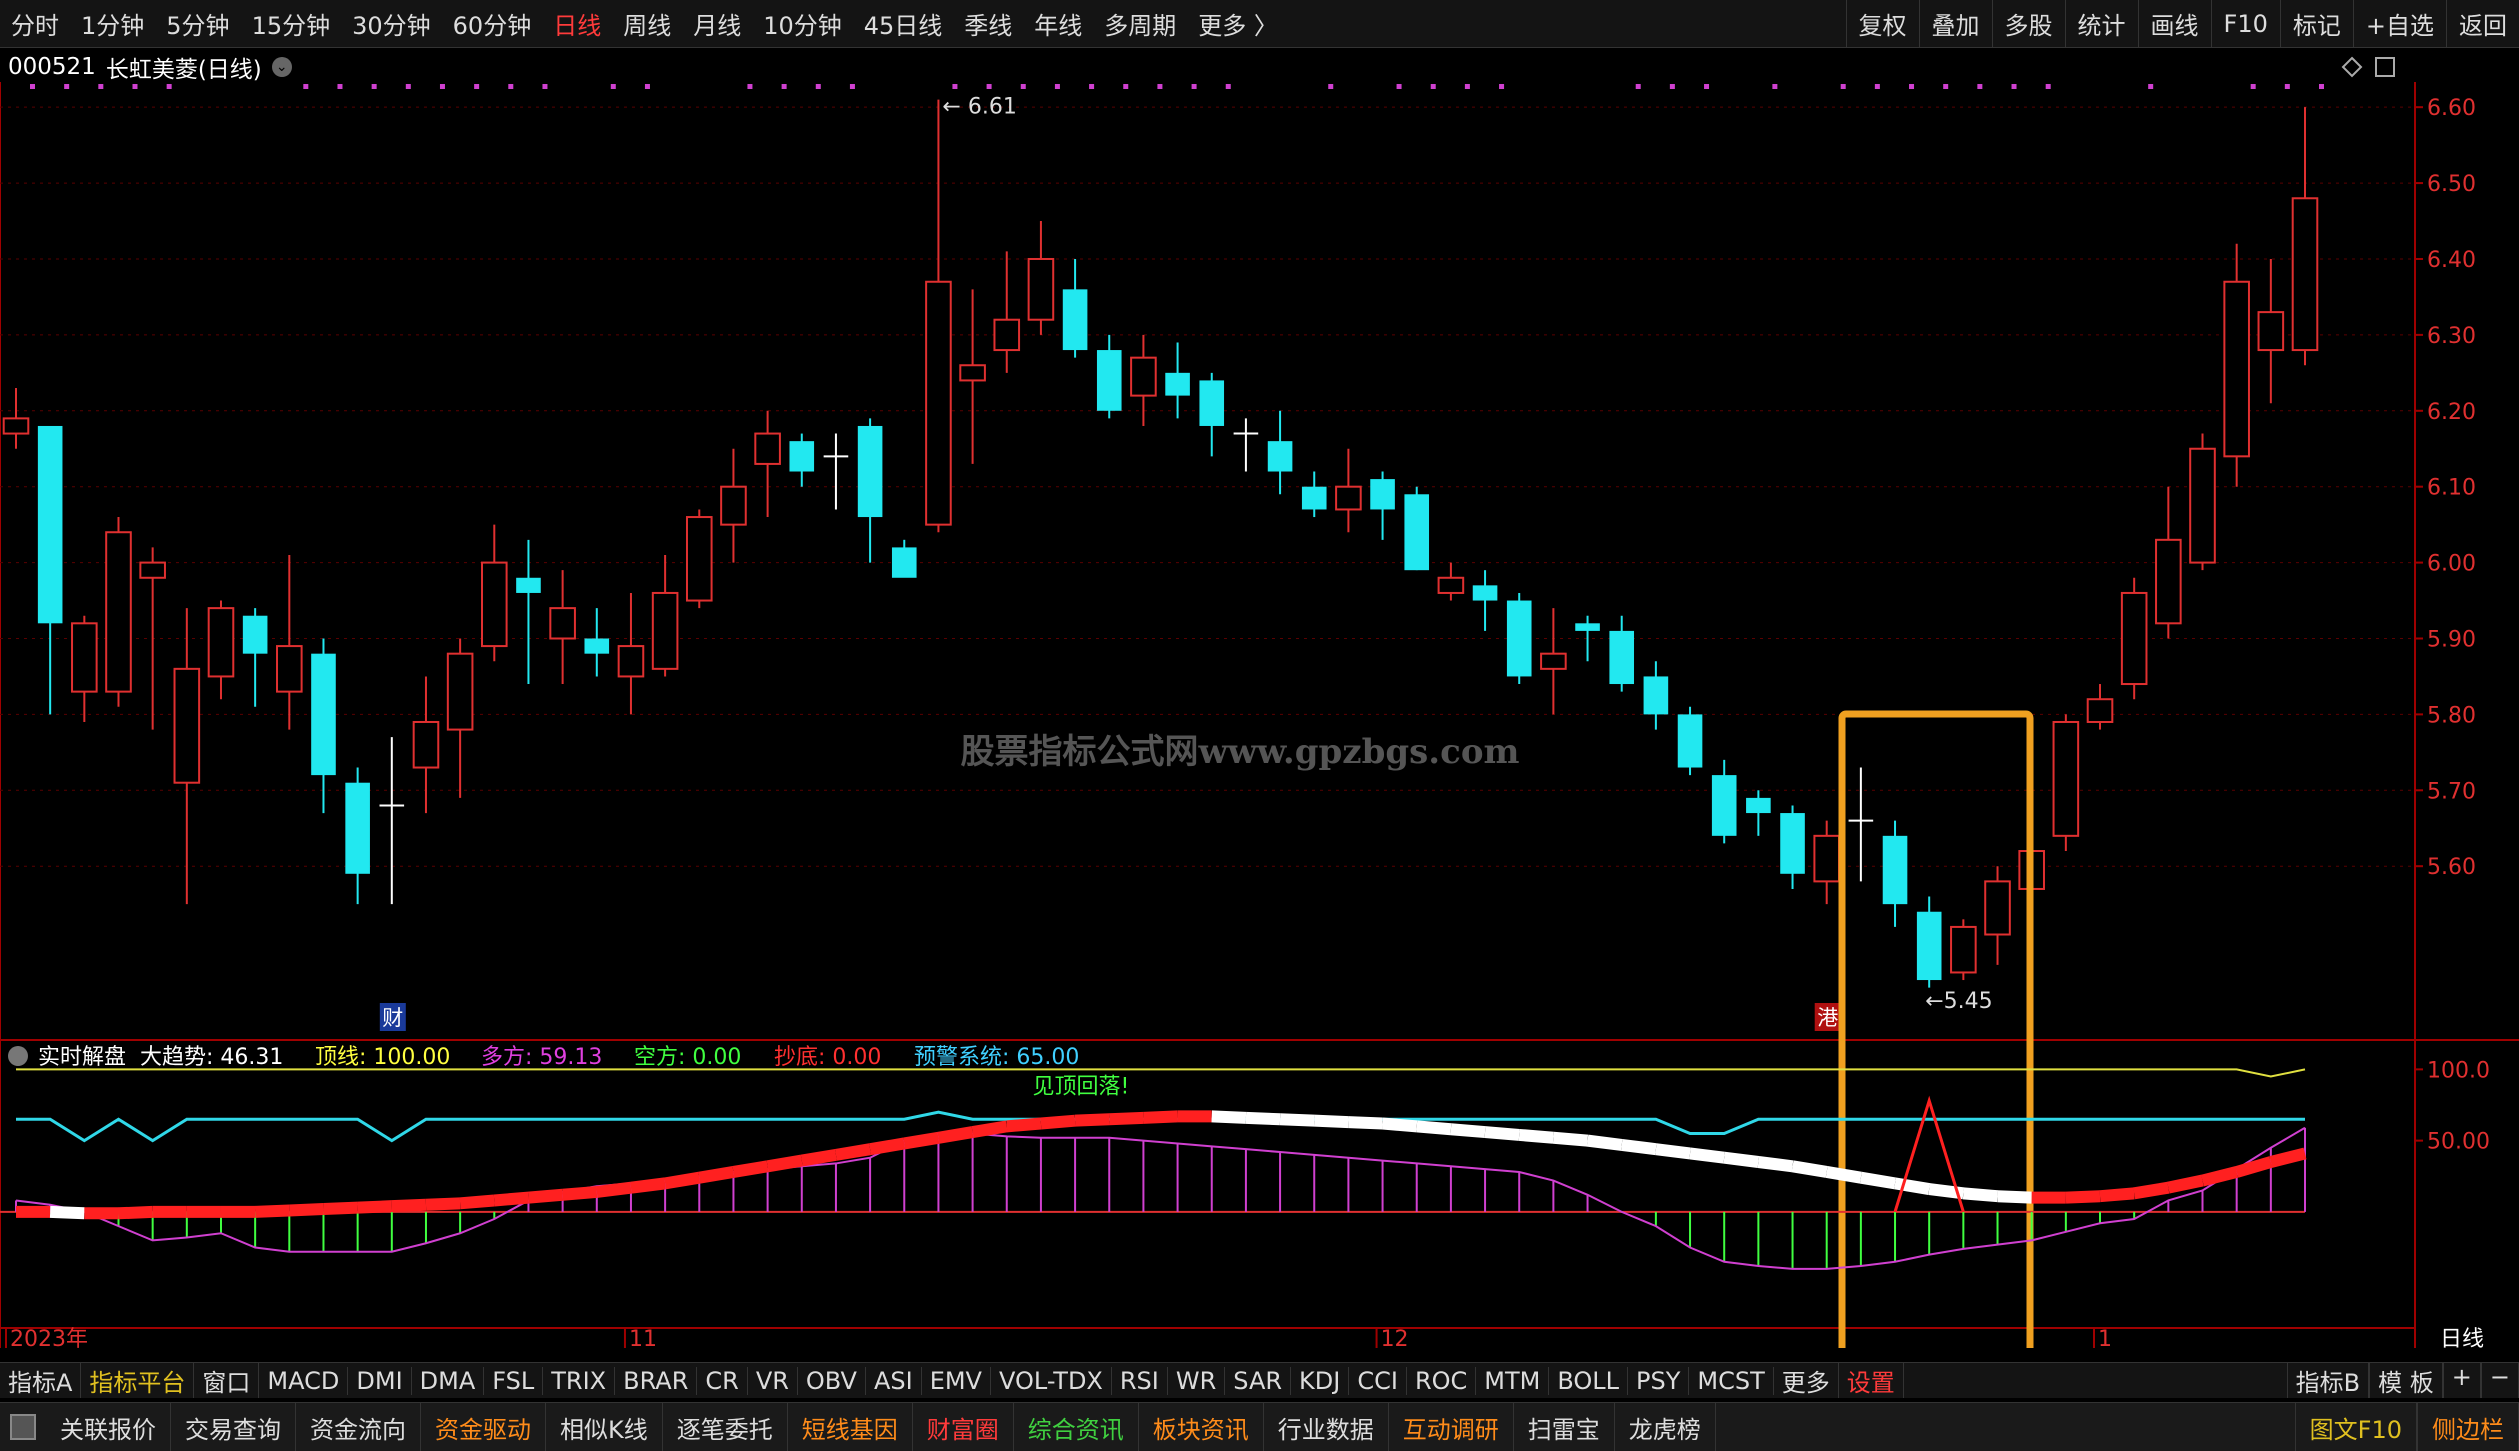 Image resolution: width=2519 pixels, height=1451 pixels. I want to click on indicator-tab-5: DMA, so click(448, 1380).